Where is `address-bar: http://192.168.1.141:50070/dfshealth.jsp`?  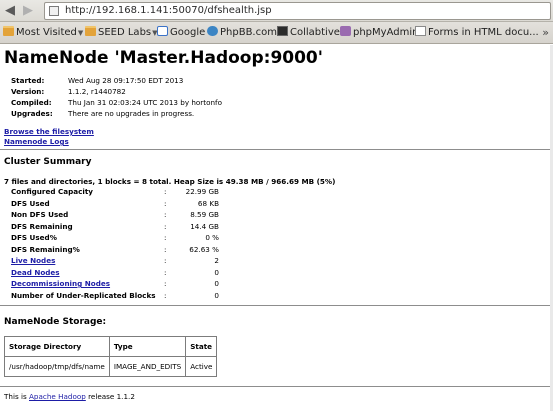
address-bar: http://192.168.1.141:50070/dfshealth.jsp is located at coordinates (297, 11).